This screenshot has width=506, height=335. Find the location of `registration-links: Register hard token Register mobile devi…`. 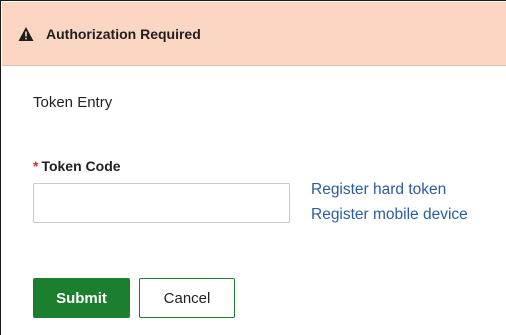

registration-links: Register hard token Register mobile devi… is located at coordinates (389, 202).